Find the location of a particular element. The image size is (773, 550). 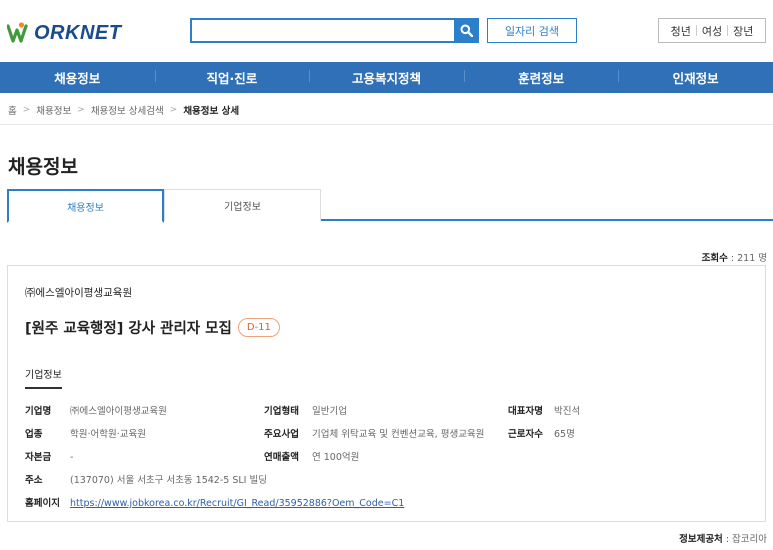

field-company-type: 기업형태 일반기업 is located at coordinates (305, 410).